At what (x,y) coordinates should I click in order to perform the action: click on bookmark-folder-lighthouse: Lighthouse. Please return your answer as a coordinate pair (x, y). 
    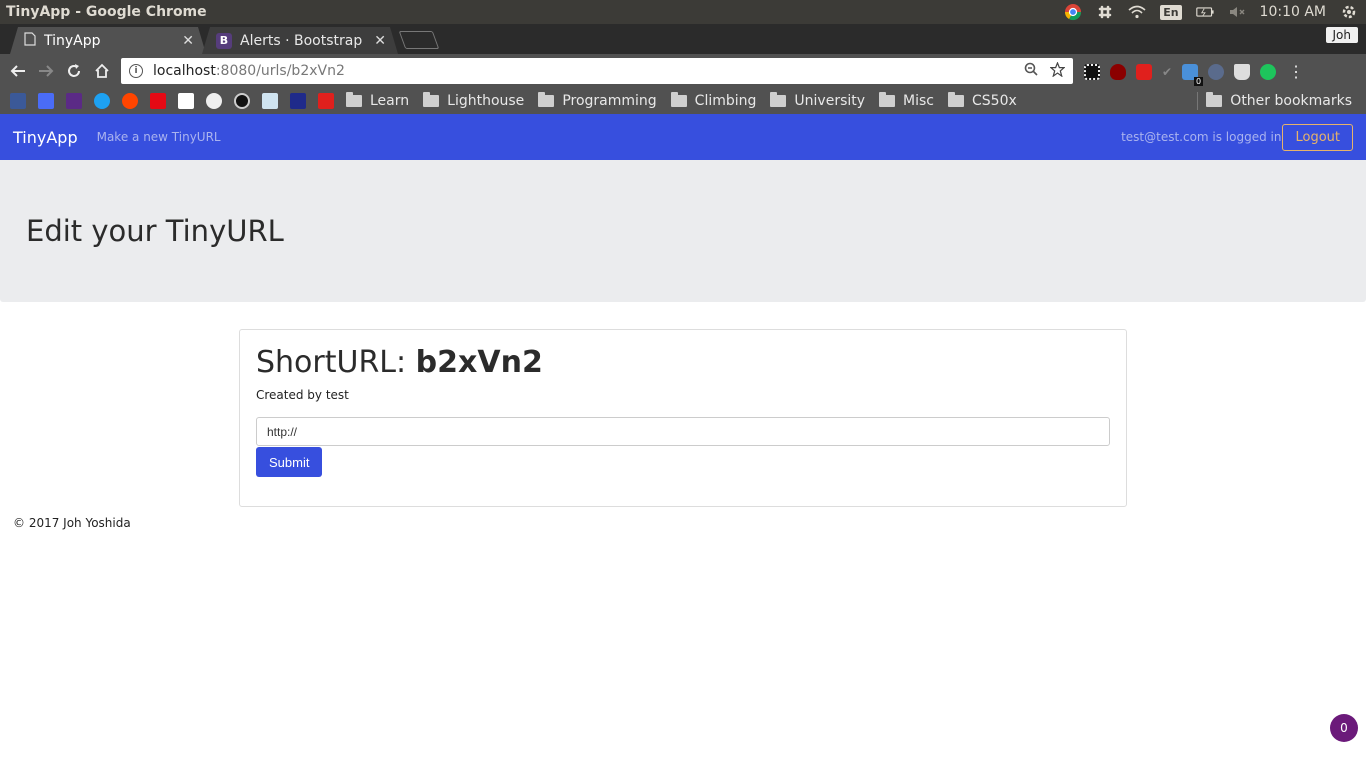
    Looking at the image, I should click on (473, 100).